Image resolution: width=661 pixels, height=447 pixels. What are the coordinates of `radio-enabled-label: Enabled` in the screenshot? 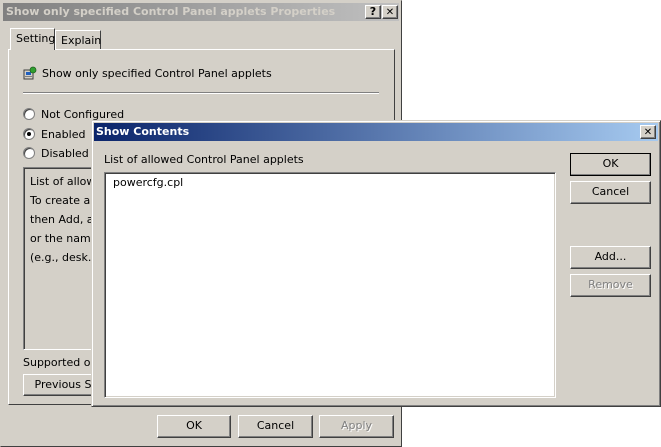 It's located at (63, 134).